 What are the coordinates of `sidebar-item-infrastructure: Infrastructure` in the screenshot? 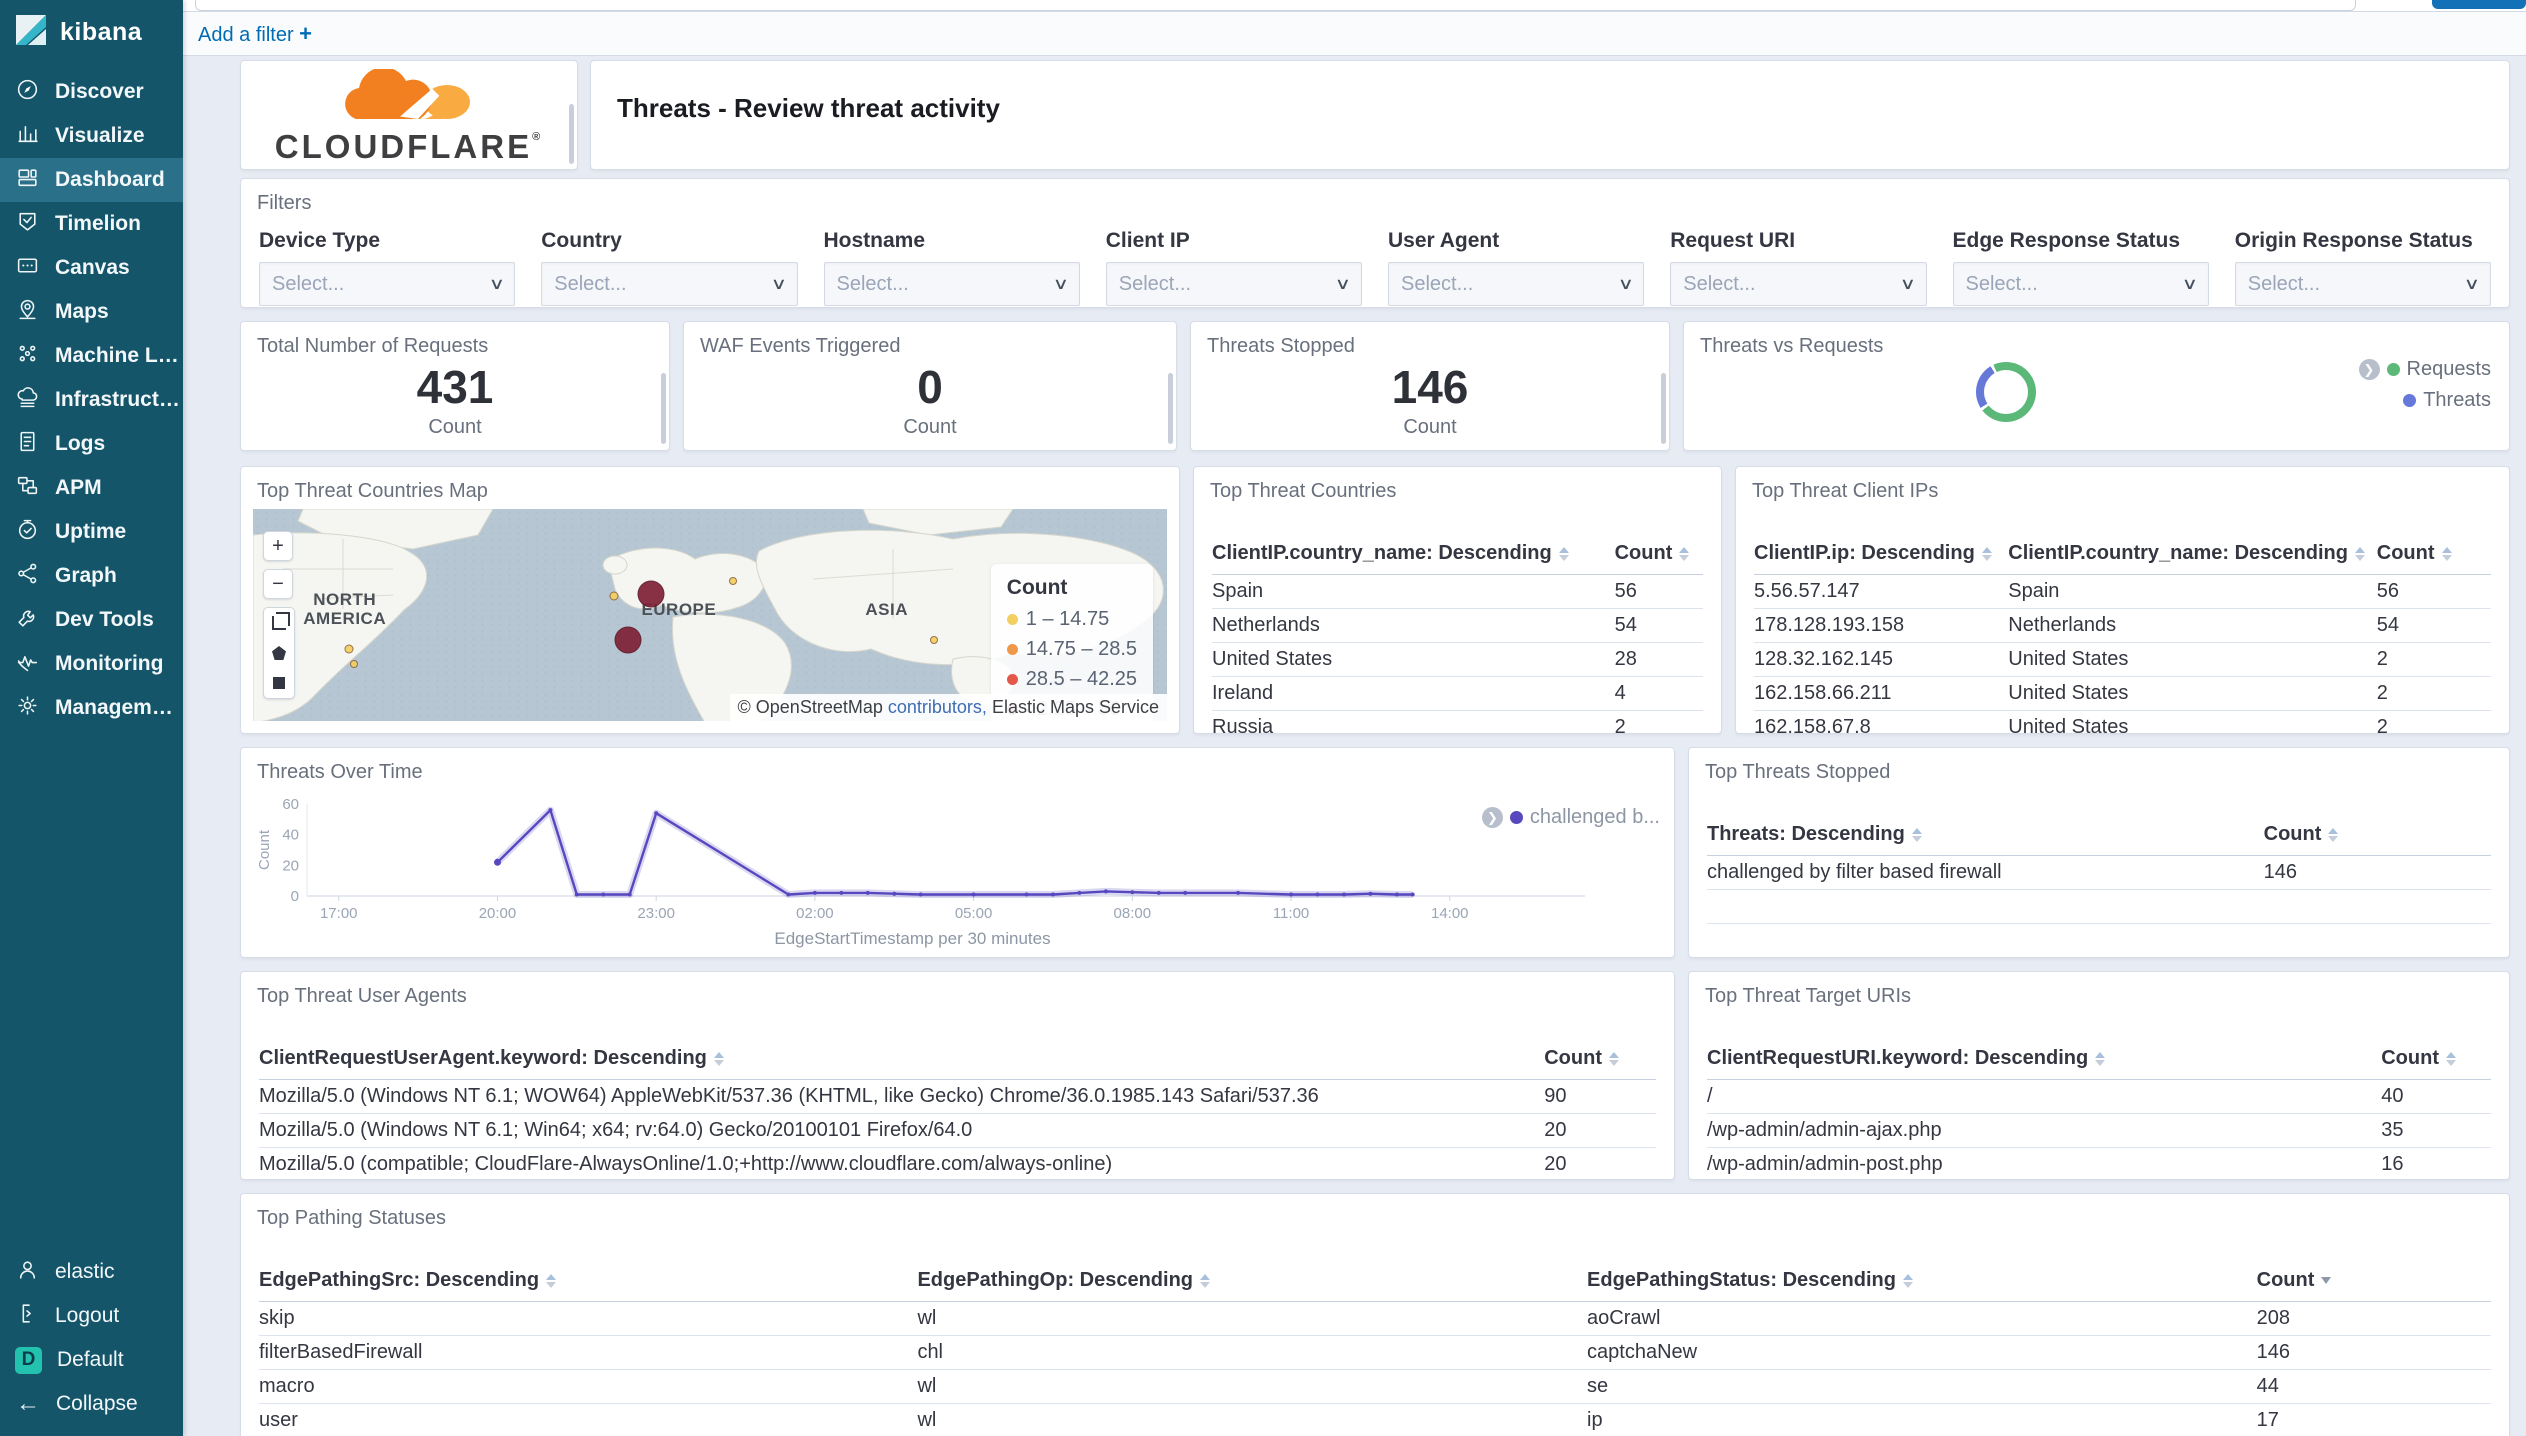 It's located at (91, 400).